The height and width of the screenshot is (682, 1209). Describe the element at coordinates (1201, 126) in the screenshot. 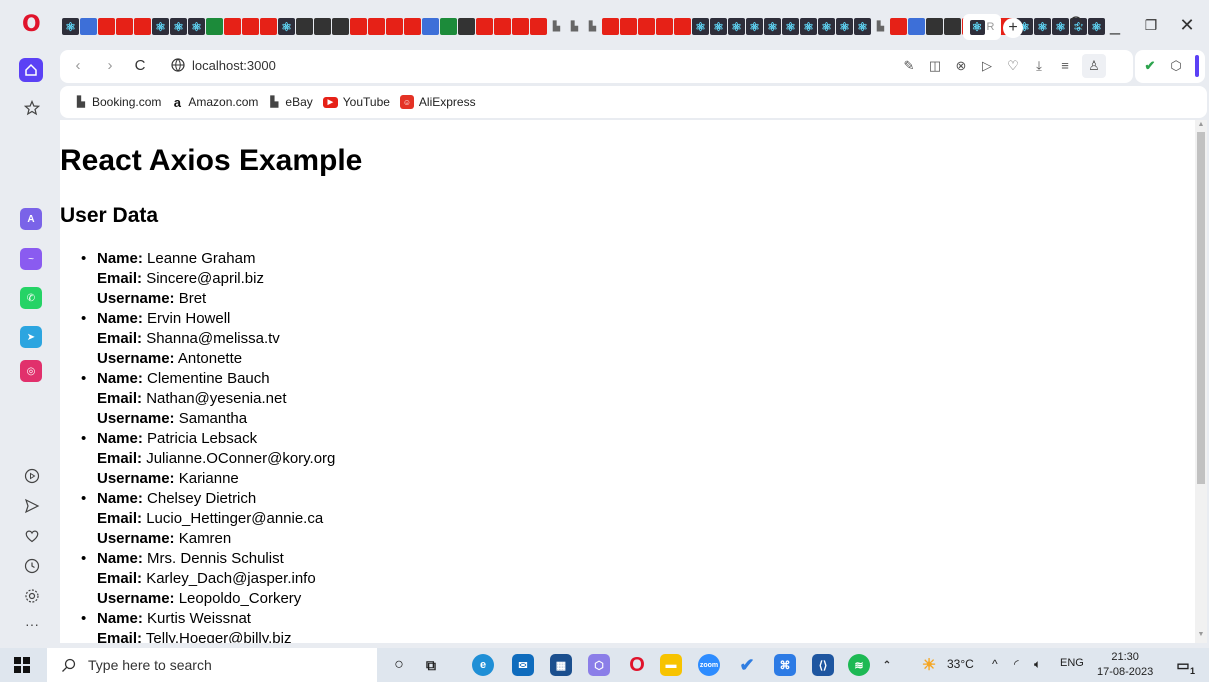

I see `scroll-up-icon: ▲` at that location.